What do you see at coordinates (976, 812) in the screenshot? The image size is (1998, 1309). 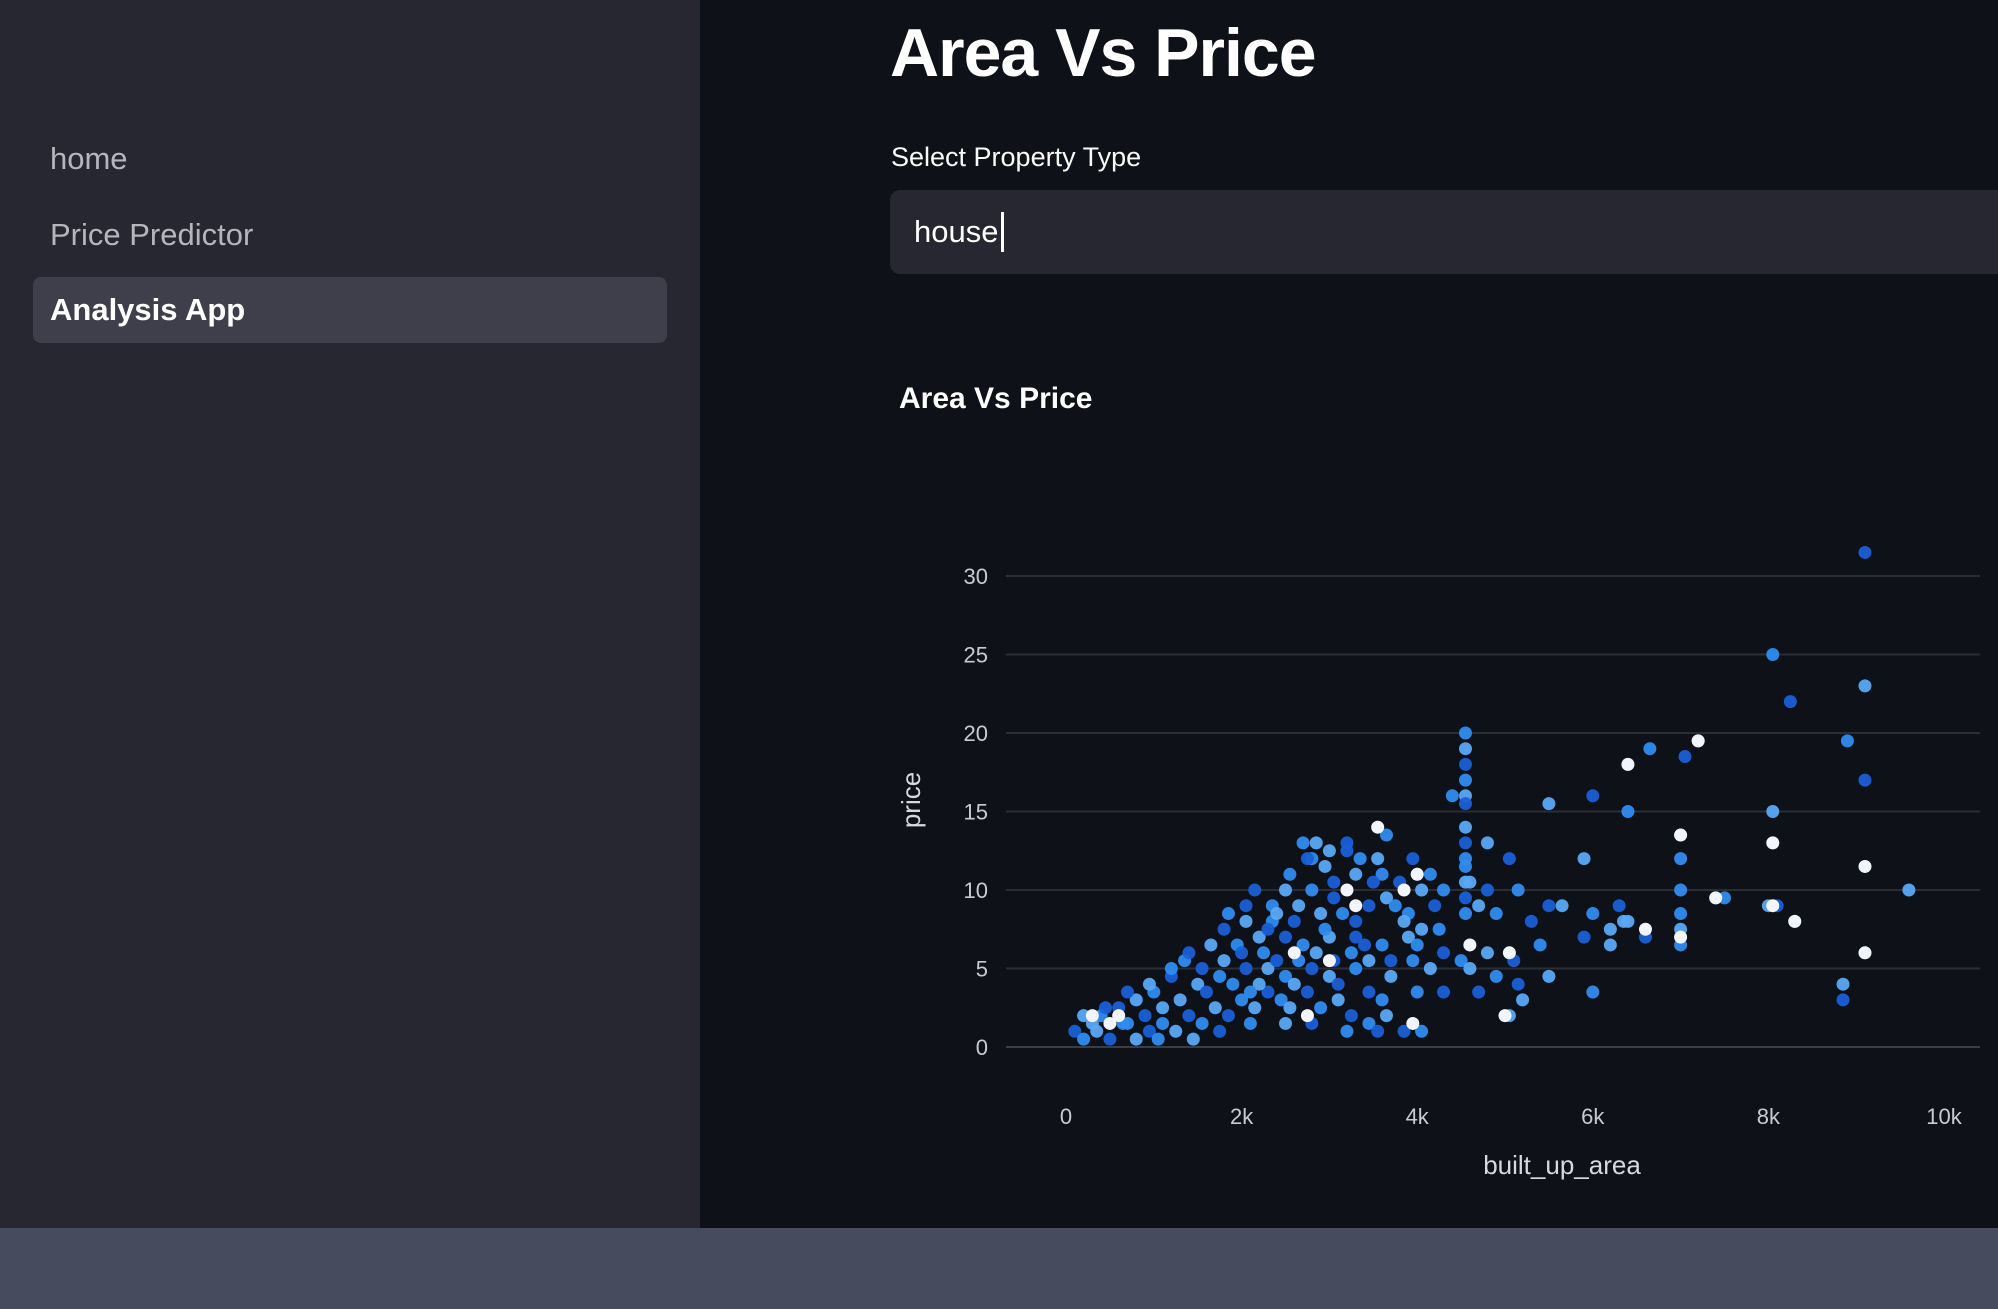 I see `y-tick-label: 15` at bounding box center [976, 812].